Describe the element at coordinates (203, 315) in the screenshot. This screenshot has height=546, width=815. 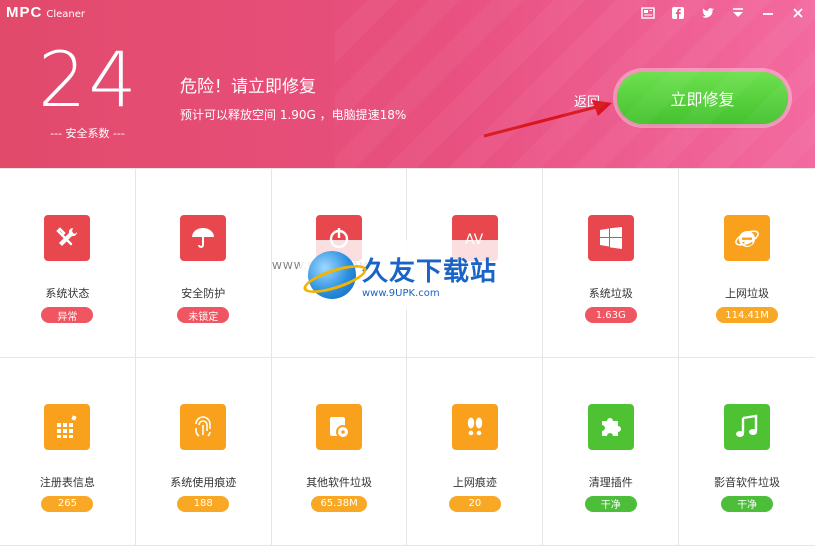
I see `scan-item-badge: 未锁定` at that location.